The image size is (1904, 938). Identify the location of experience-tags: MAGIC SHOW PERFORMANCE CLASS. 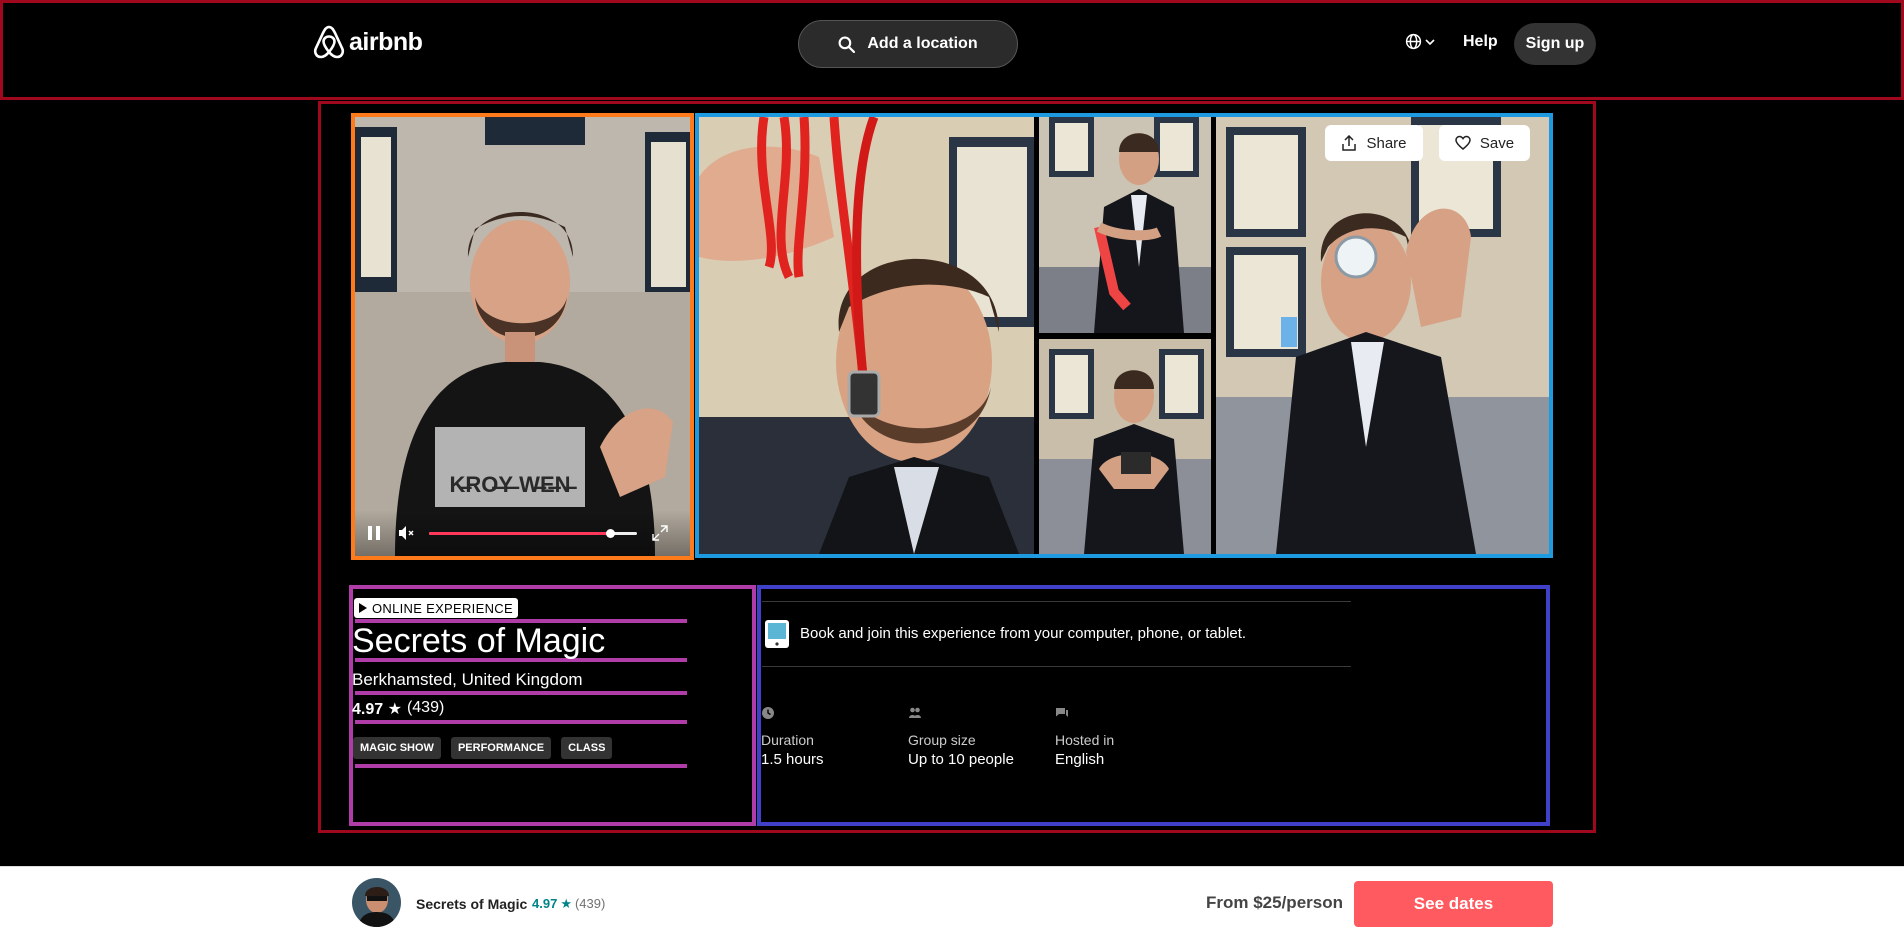
(483, 748).